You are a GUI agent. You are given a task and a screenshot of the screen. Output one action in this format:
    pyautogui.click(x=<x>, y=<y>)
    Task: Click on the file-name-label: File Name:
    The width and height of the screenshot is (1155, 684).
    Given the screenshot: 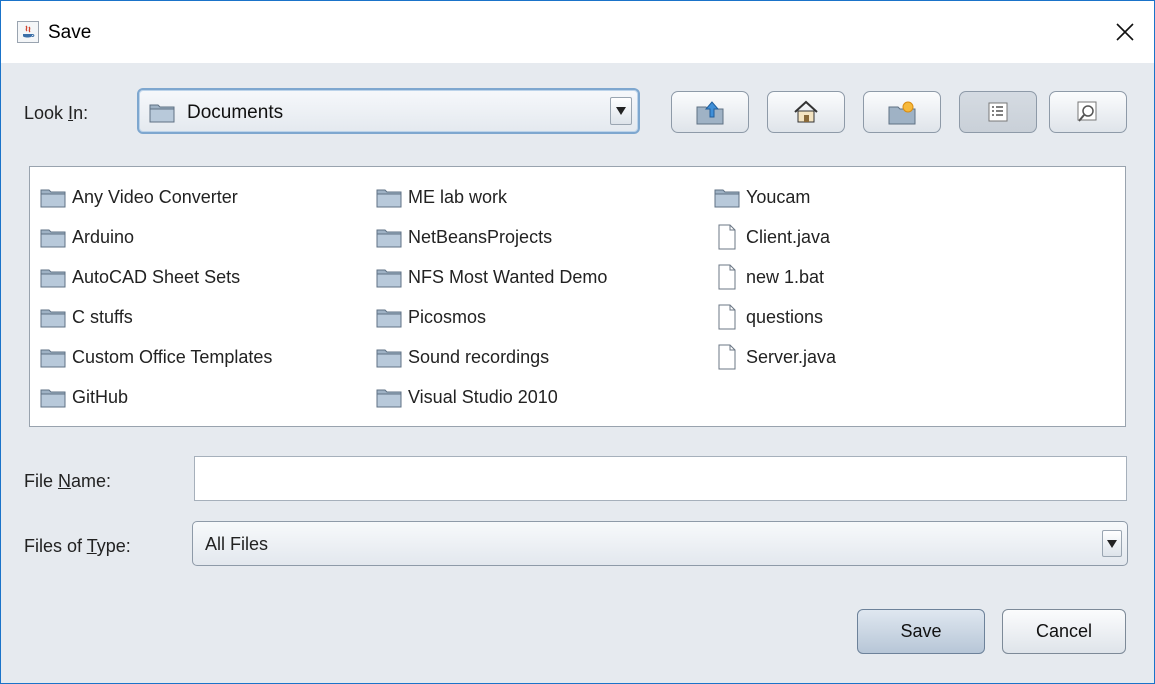 What is the action you would take?
    pyautogui.click(x=68, y=481)
    